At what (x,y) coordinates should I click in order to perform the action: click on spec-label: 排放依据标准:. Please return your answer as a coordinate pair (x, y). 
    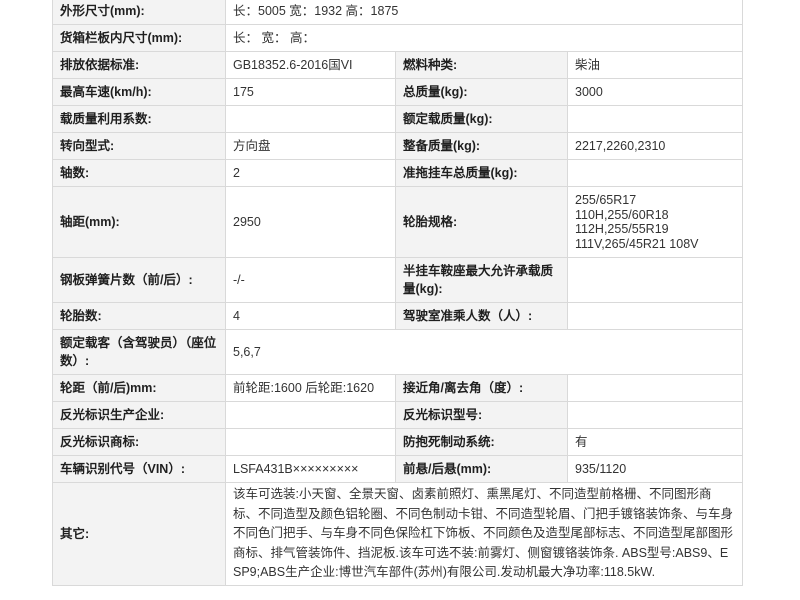
    Looking at the image, I should click on (139, 65).